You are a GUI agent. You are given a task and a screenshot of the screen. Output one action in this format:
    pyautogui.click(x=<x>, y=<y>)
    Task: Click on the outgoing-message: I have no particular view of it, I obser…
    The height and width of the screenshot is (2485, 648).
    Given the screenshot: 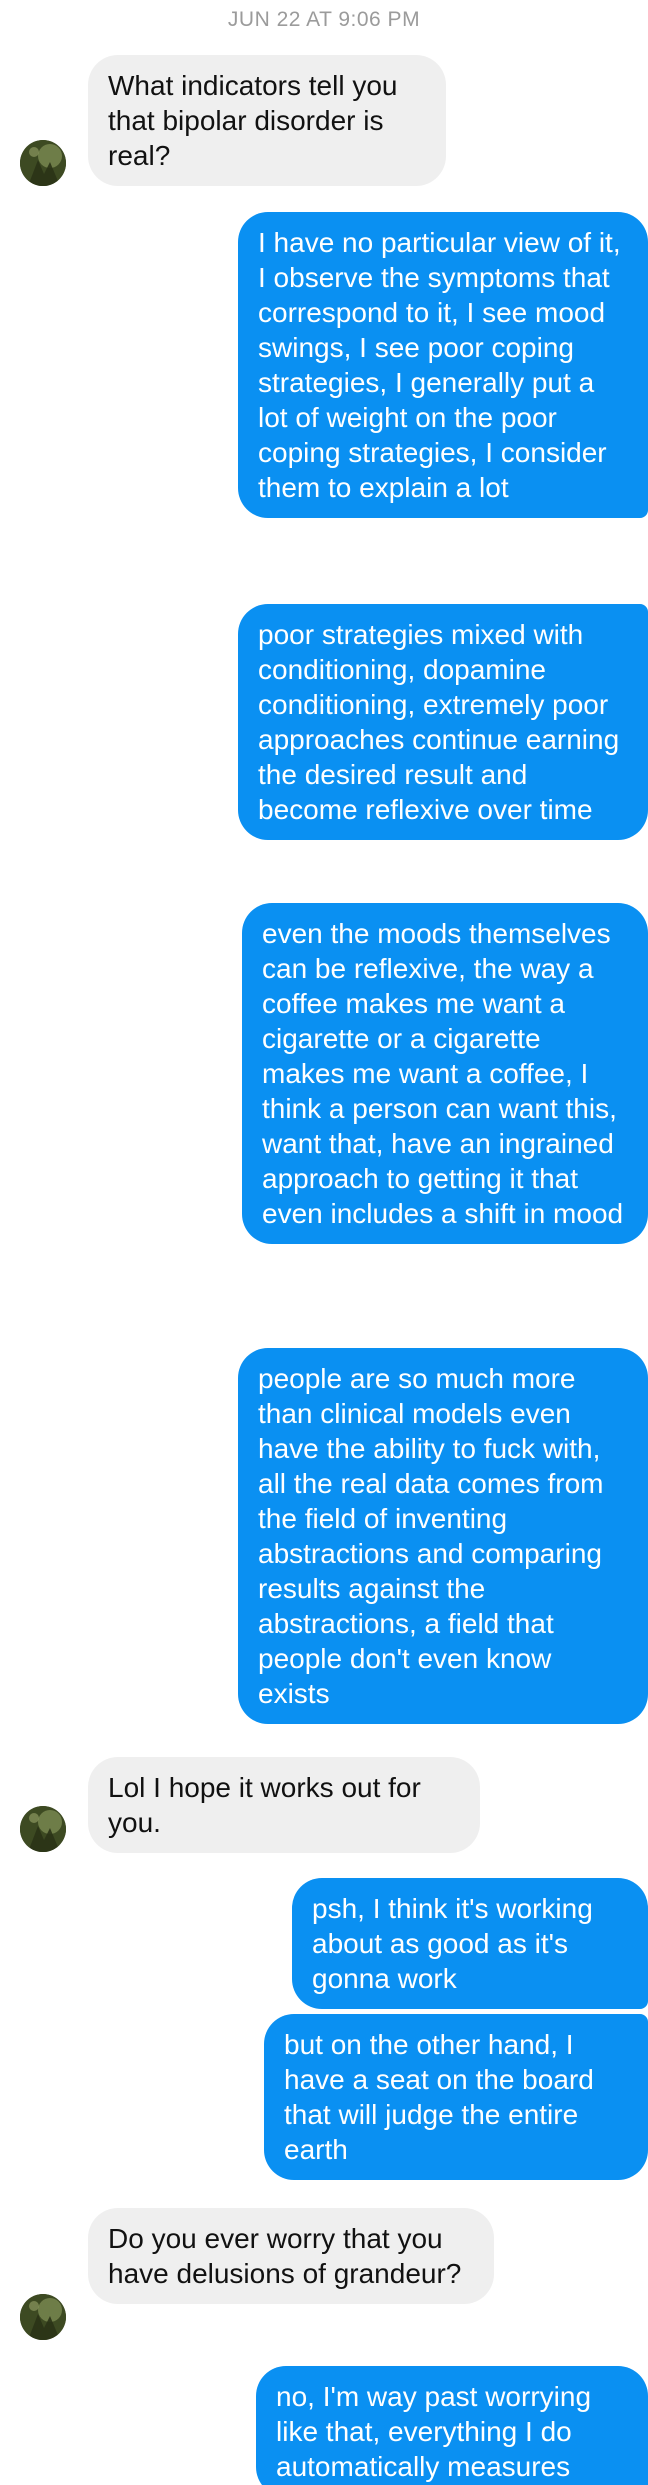 What is the action you would take?
    pyautogui.click(x=443, y=365)
    